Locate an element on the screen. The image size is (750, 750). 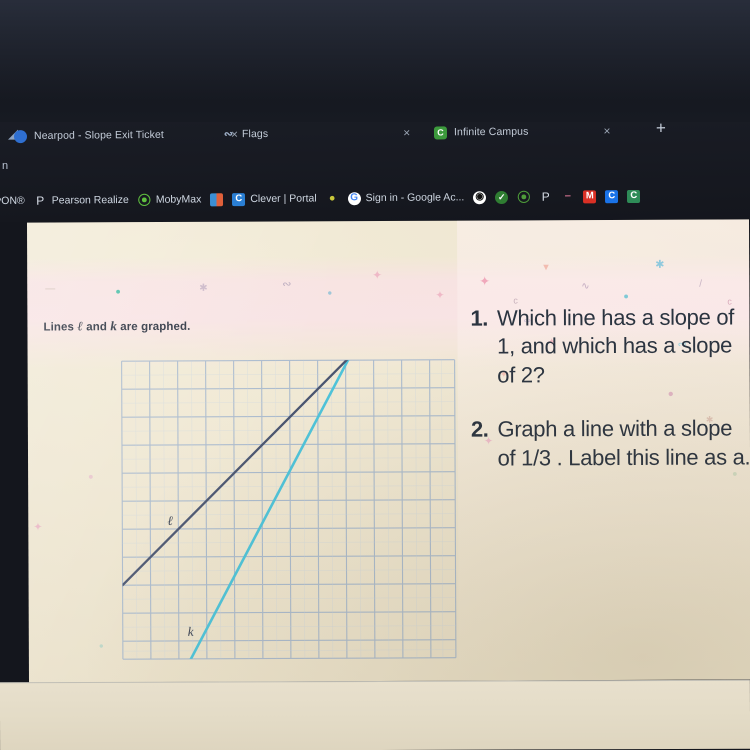
question-number: 2. is located at coordinates (479, 429).